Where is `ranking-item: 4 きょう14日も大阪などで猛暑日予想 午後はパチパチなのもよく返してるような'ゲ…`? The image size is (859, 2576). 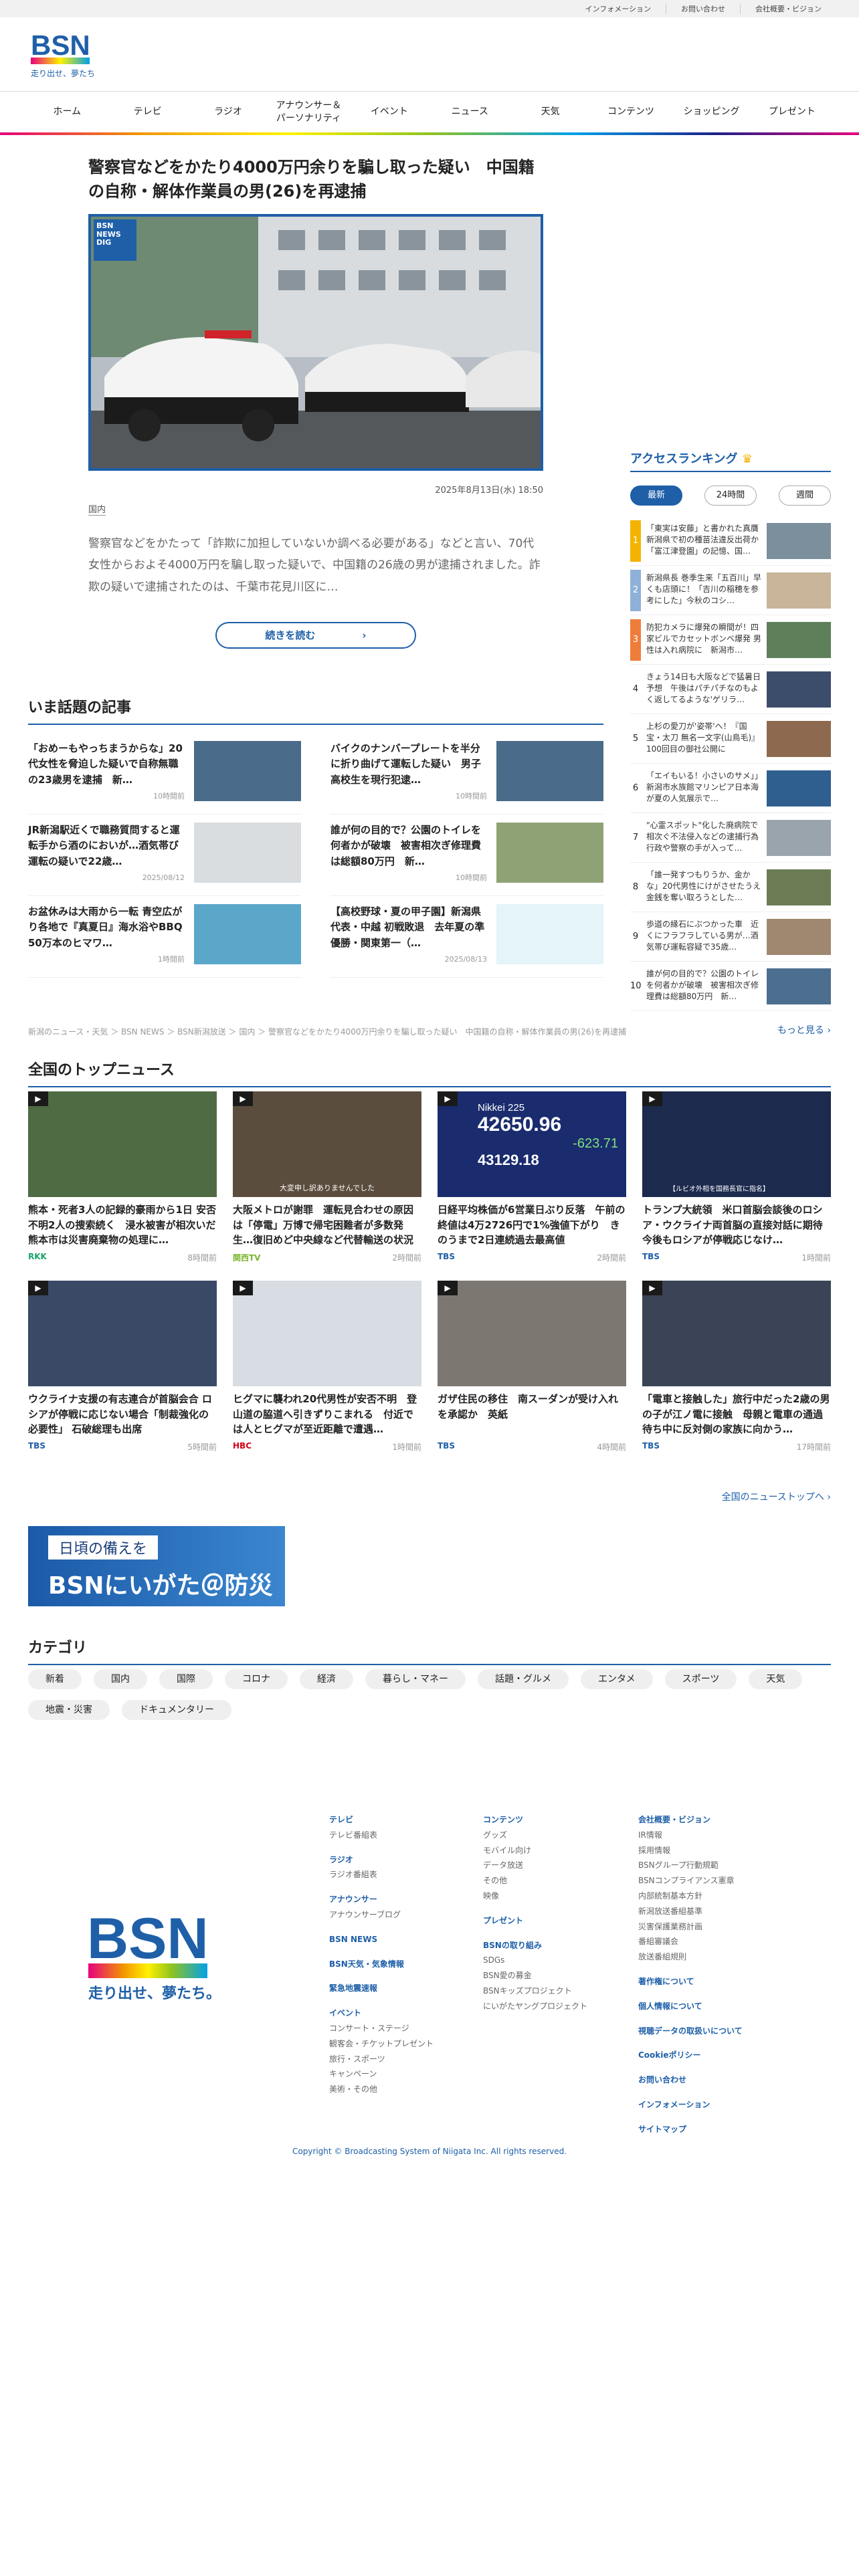 ranking-item: 4 きょう14日も大阪などで猛暑日予想 午後はパチパチなのもよく返してるような'ゲ… is located at coordinates (730, 690).